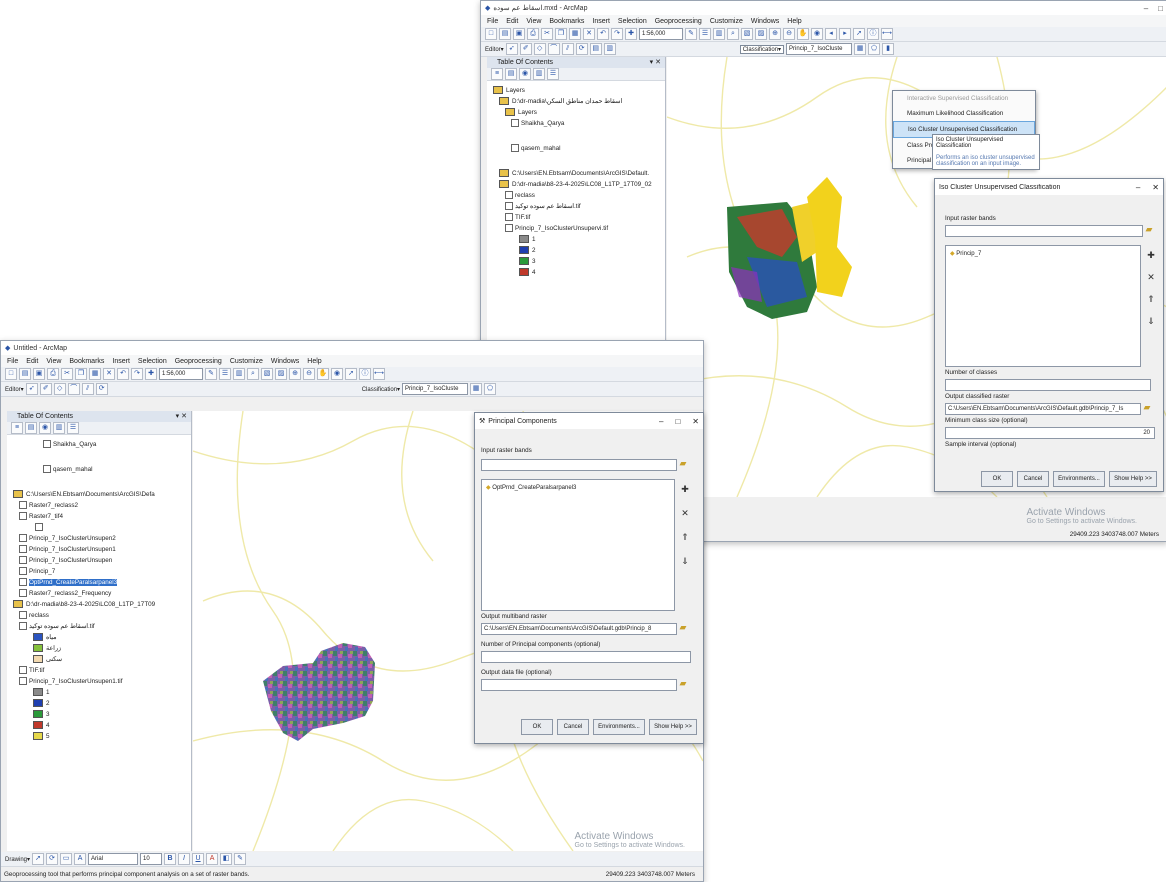 The image size is (1166, 882). Describe the element at coordinates (581, 49) in the screenshot. I see `rotate-icon: ⟳` at that location.